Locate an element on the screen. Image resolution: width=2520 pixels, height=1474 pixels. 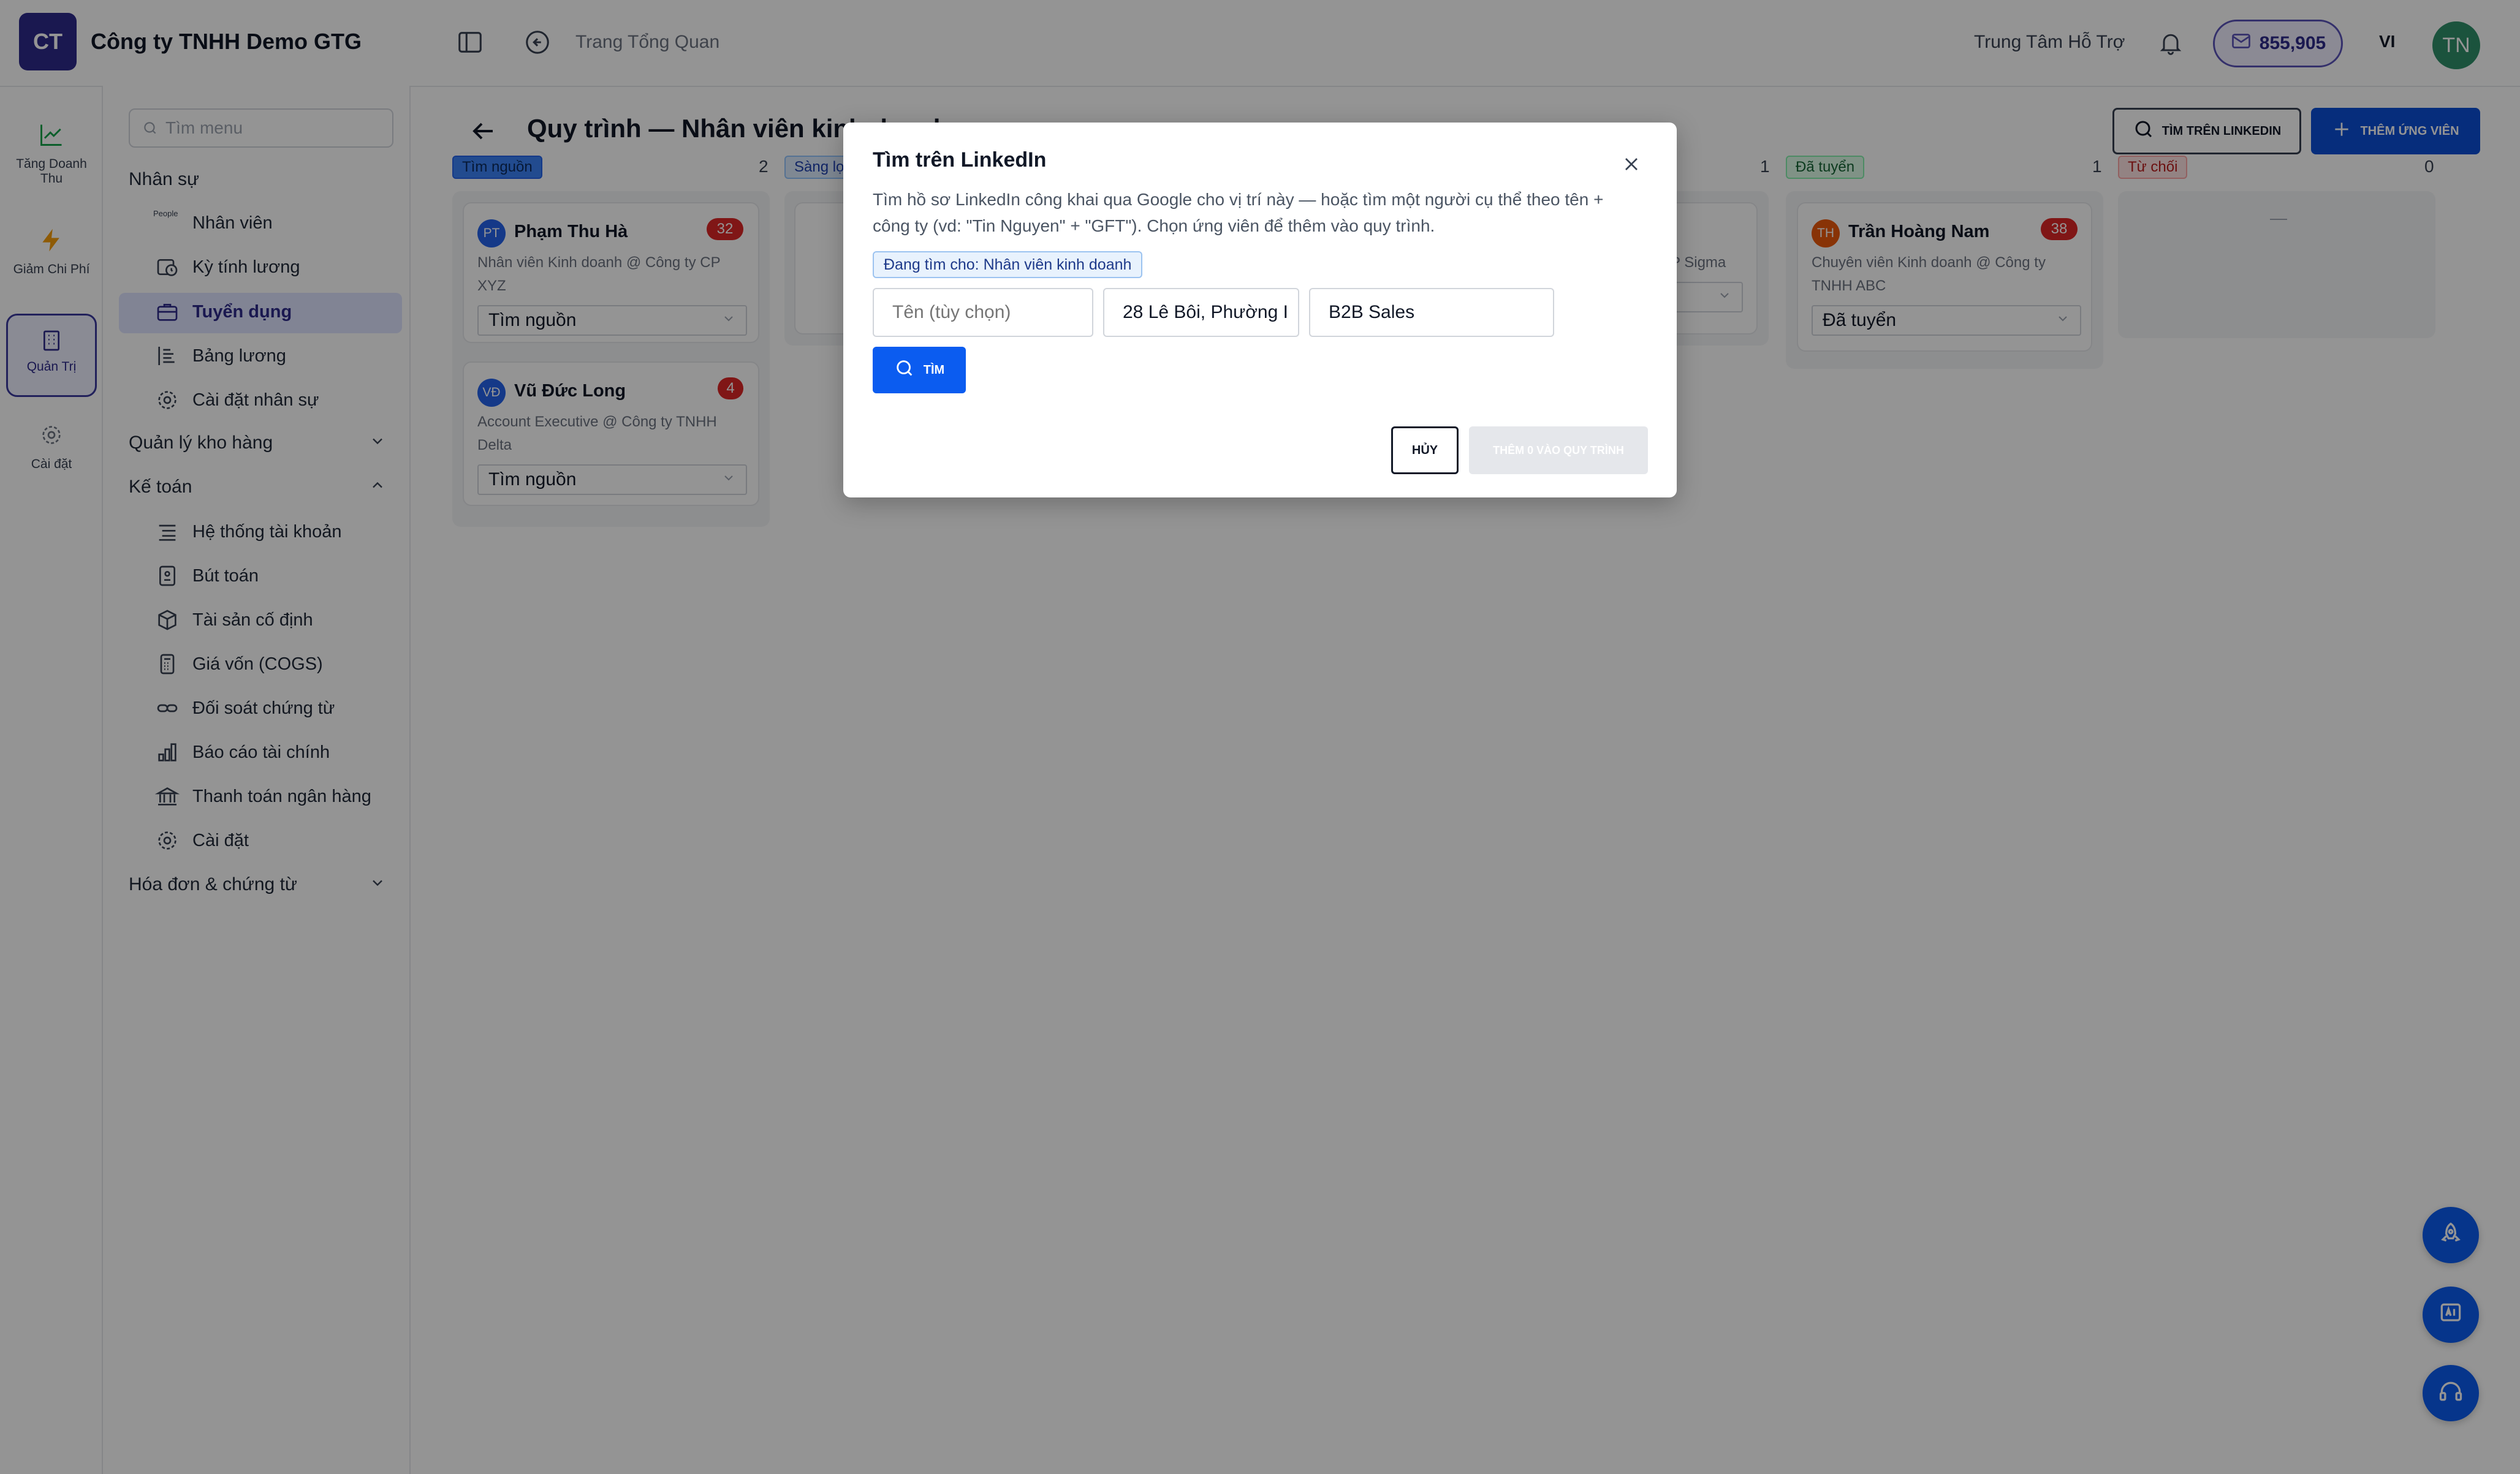
search-button: TÌM is located at coordinates (920, 370).